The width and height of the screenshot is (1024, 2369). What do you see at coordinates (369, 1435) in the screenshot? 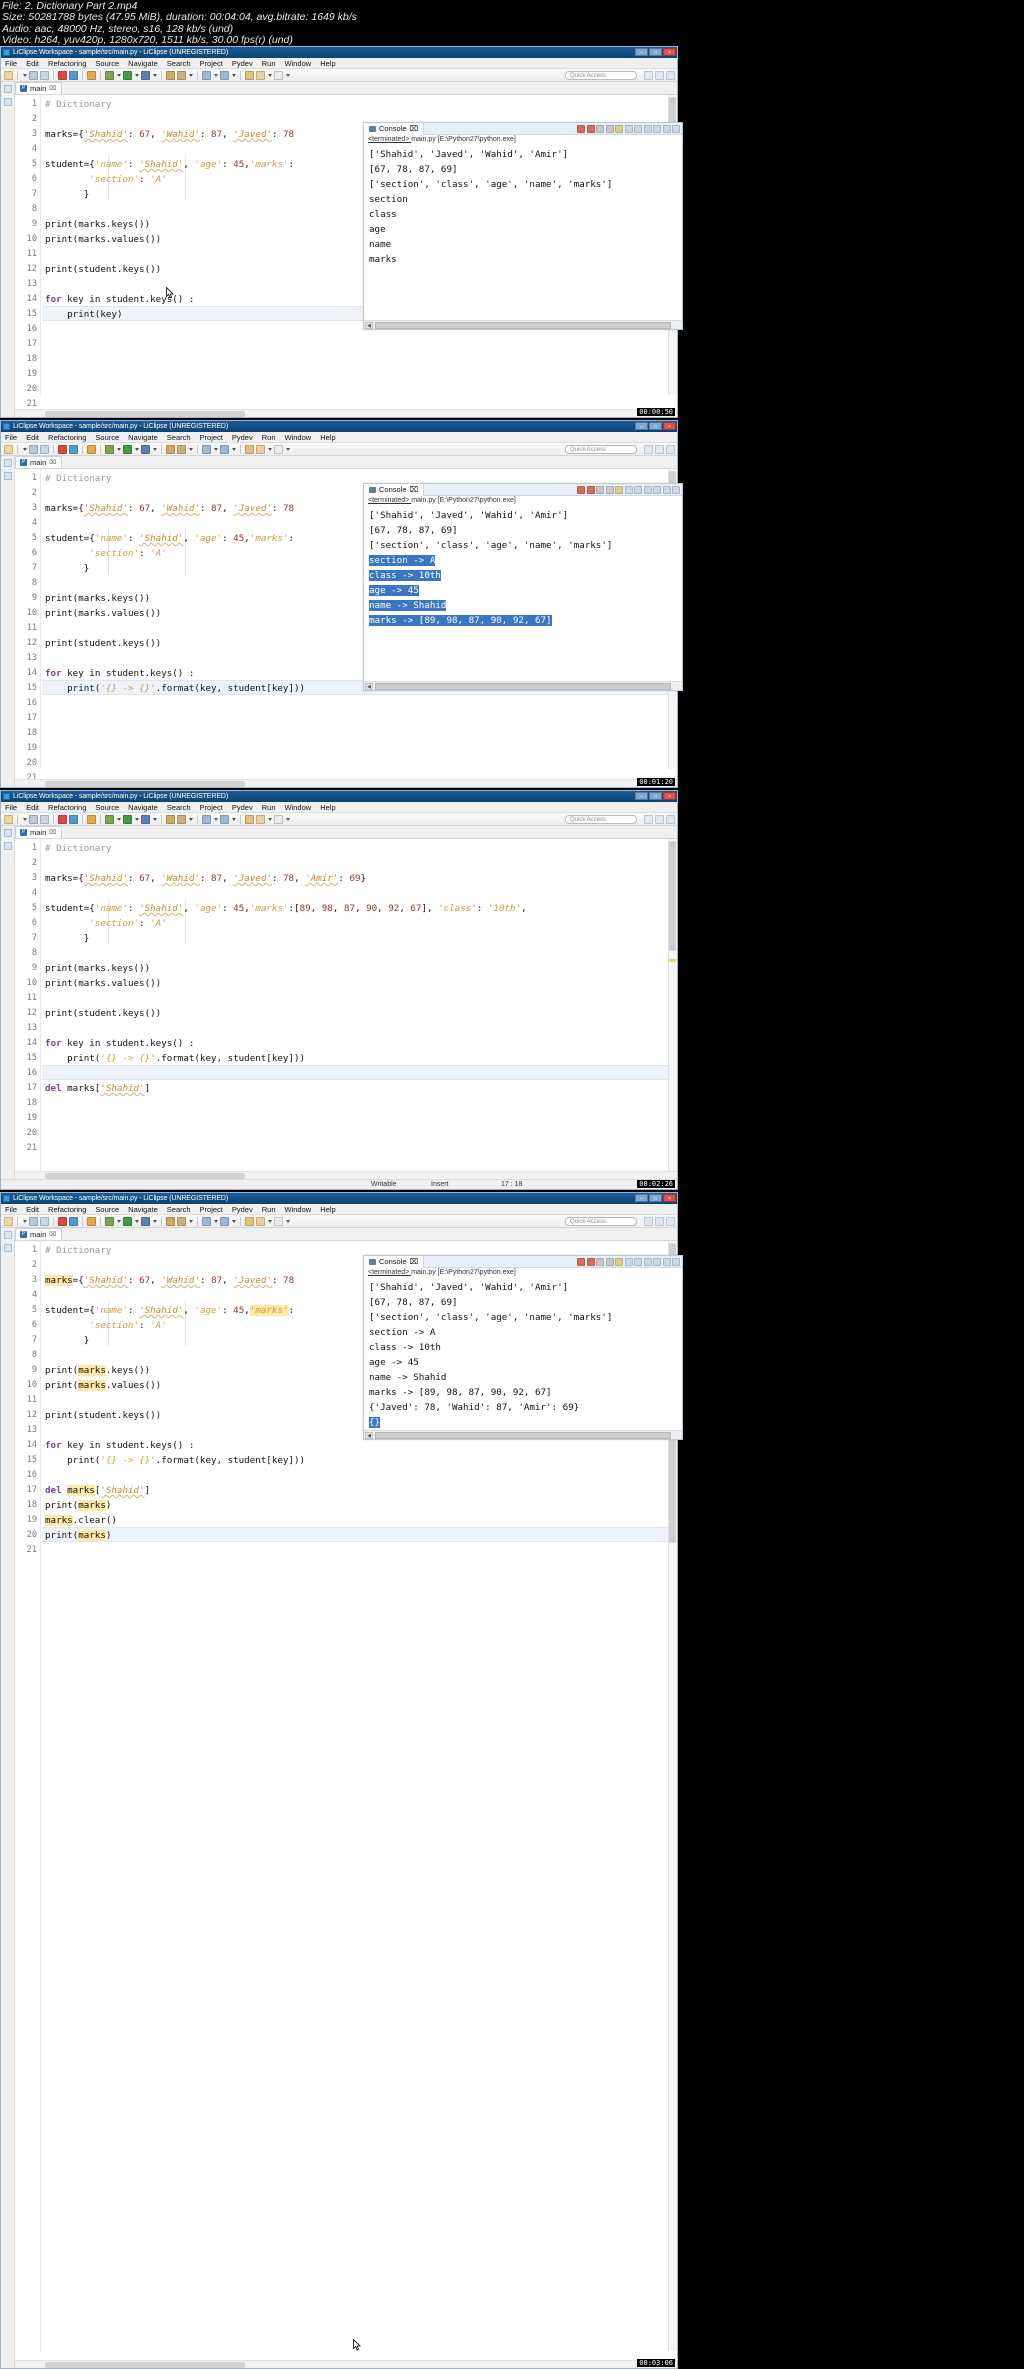
I see `console-scroll-left-arrow: ◀` at bounding box center [369, 1435].